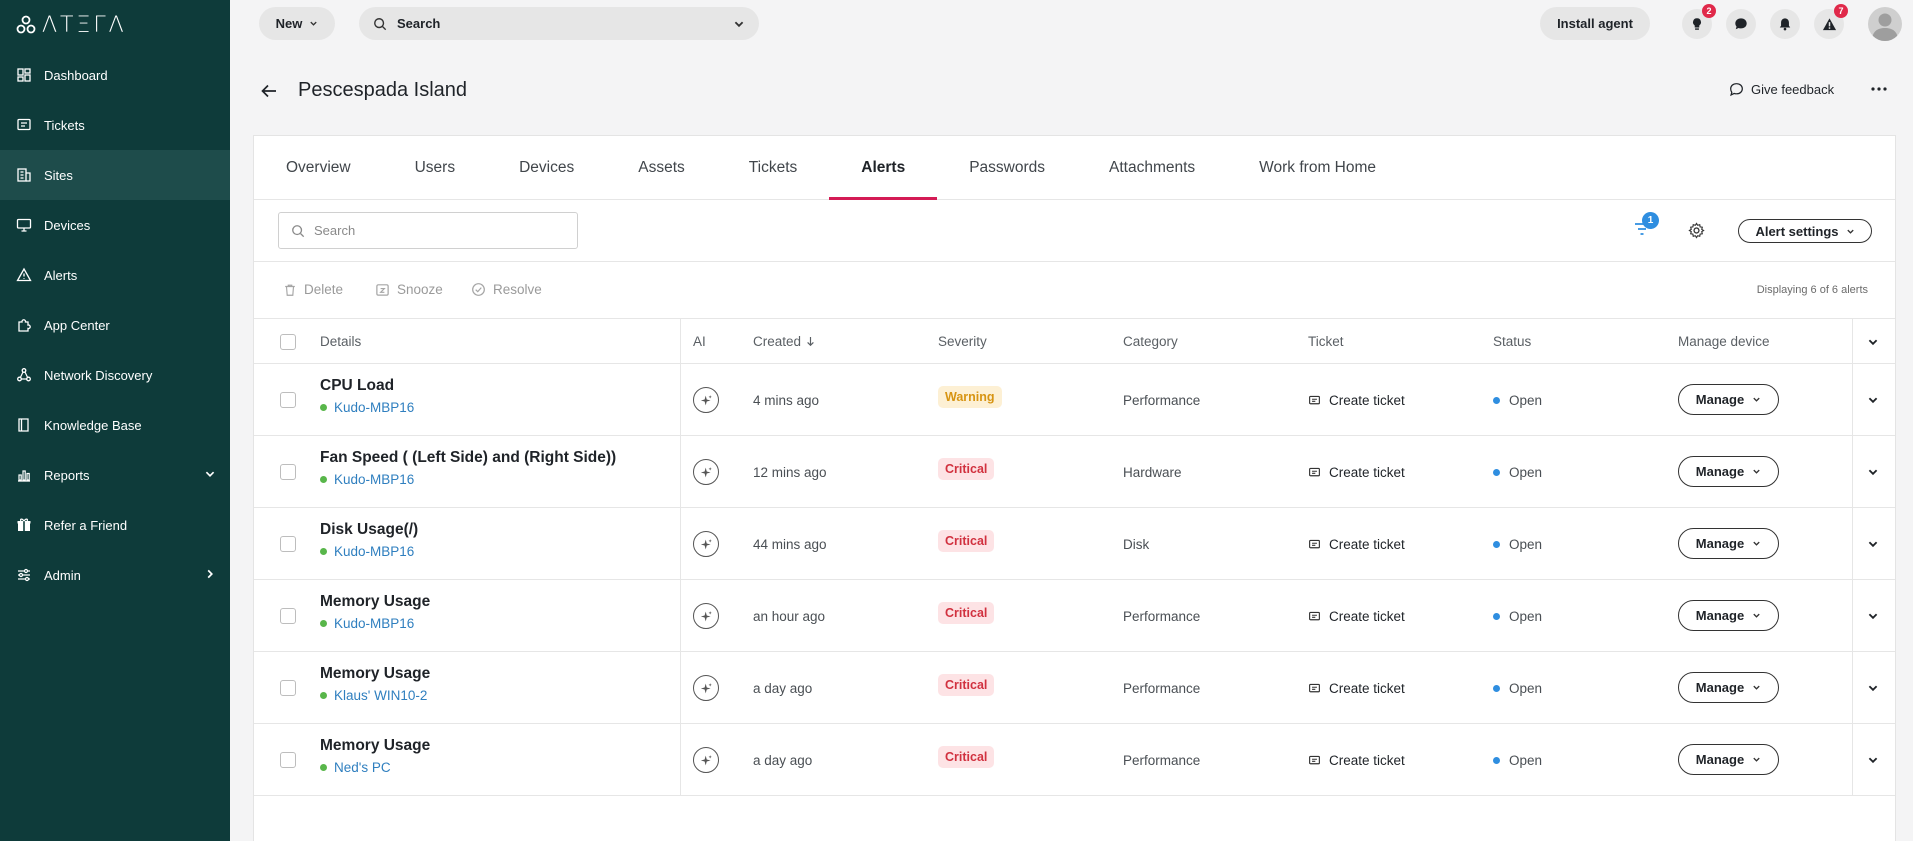 This screenshot has height=841, width=1913. I want to click on install-agent-button: Install agent, so click(1595, 23).